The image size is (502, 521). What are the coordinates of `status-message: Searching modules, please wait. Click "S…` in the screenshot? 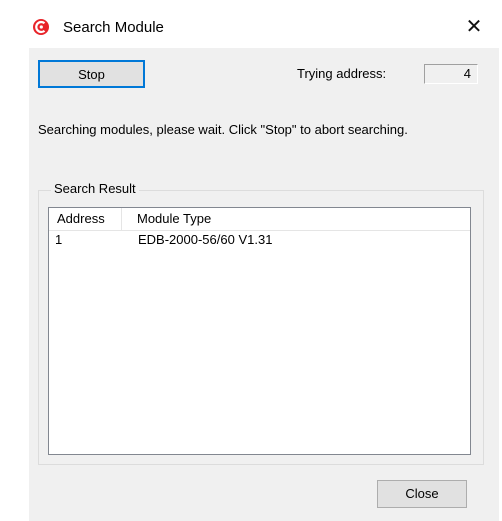 It's located at (223, 129).